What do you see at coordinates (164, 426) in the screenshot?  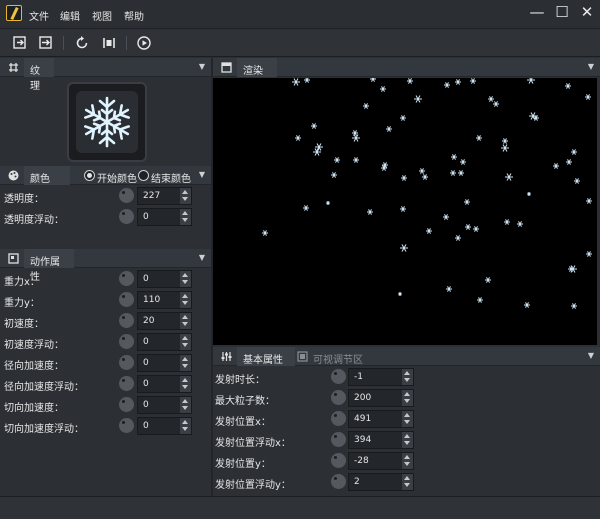 I see `tangential-accel-variance-spinbox: 0` at bounding box center [164, 426].